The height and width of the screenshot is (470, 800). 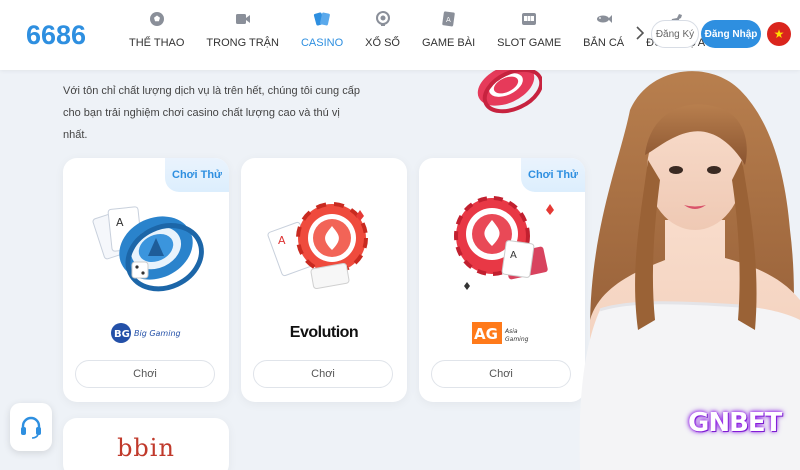 I want to click on game-card-evolution: A Evolution Chơi, so click(x=324, y=280).